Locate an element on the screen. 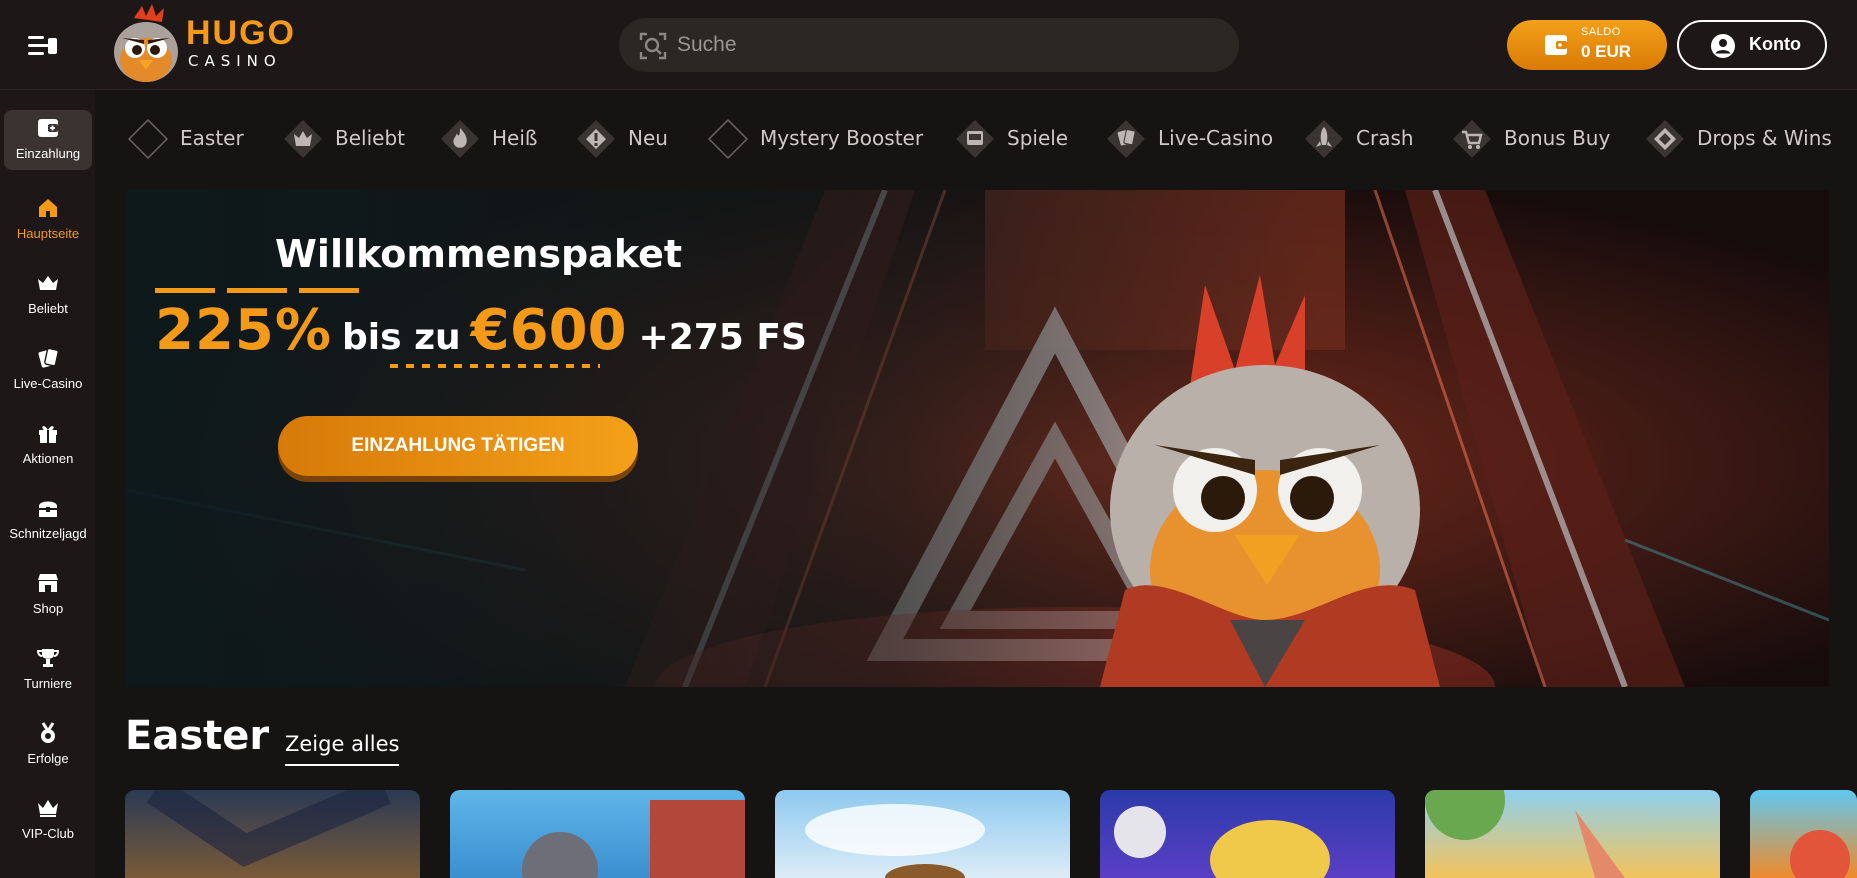  sidebar-item-treasure-hunt: Schnitzeljagd is located at coordinates (48, 520).